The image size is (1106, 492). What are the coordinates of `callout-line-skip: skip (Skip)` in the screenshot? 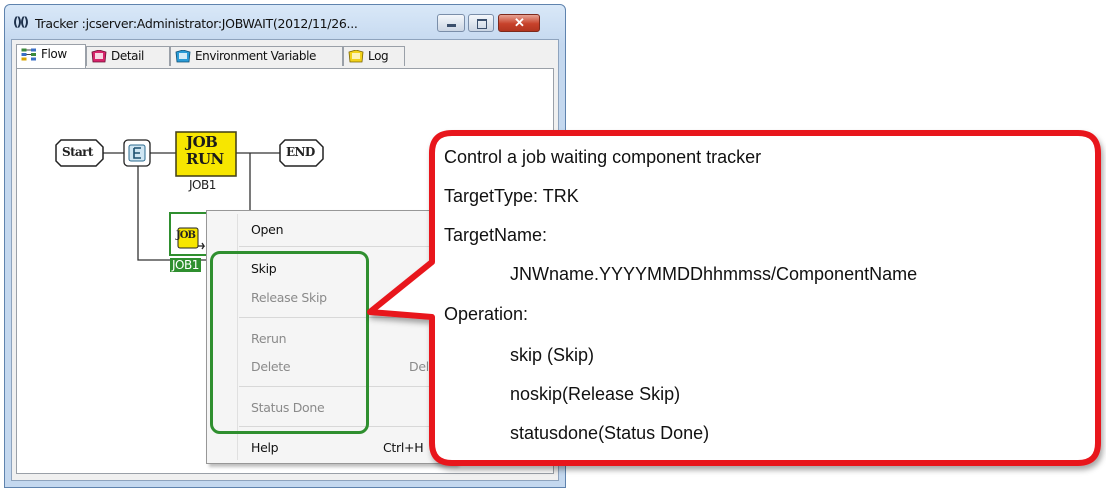 It's located at (552, 355).